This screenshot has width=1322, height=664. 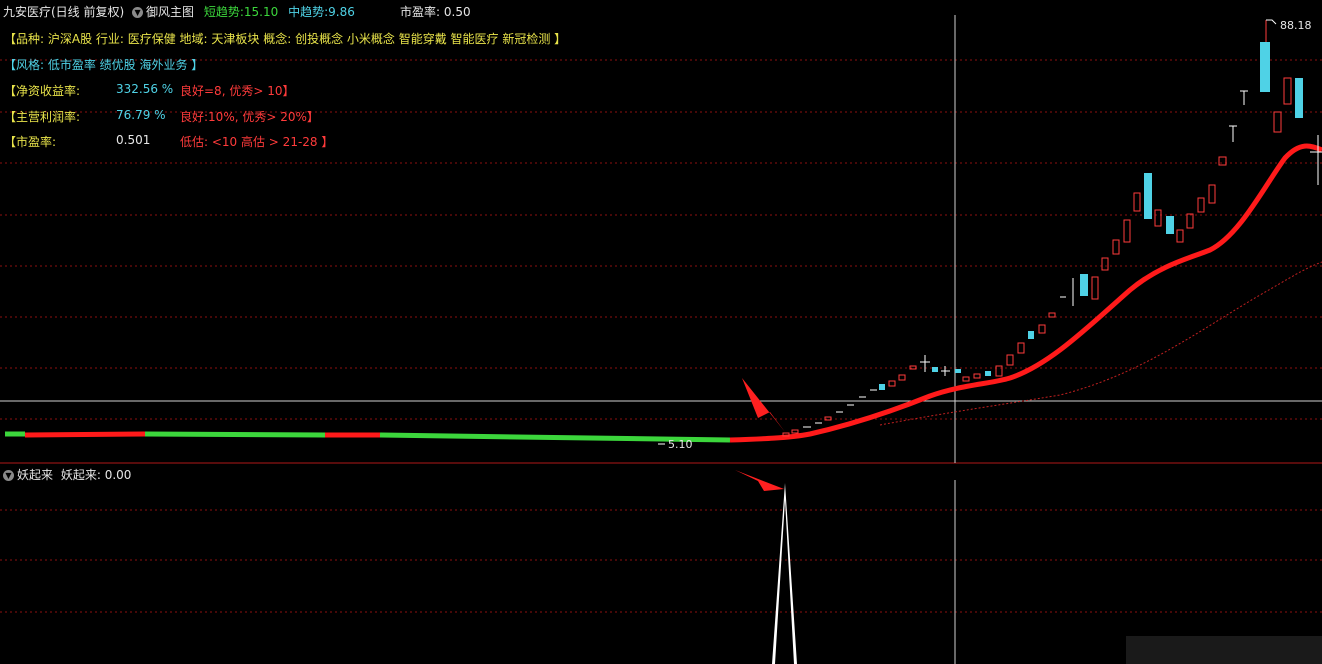 I want to click on margin-label: 【主营利润率:, so click(x=42, y=117).